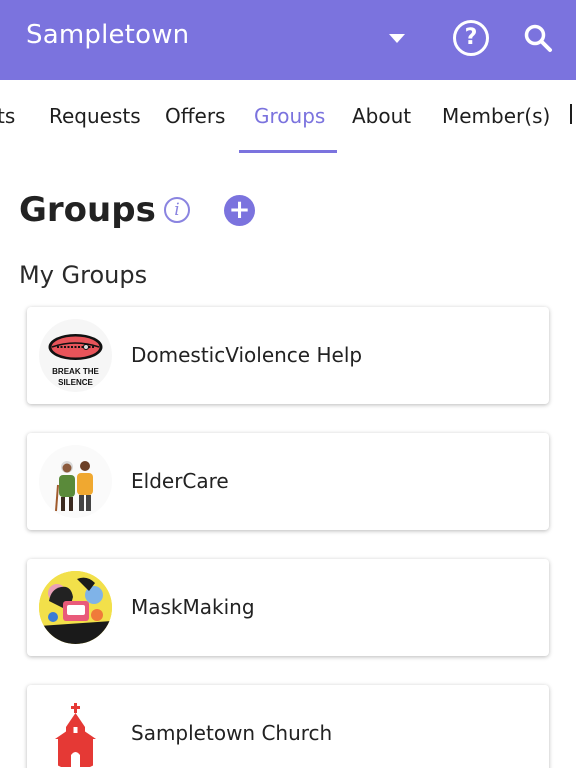  I want to click on break-the-silence-logo: BREAK THE SILENCE, so click(75, 355).